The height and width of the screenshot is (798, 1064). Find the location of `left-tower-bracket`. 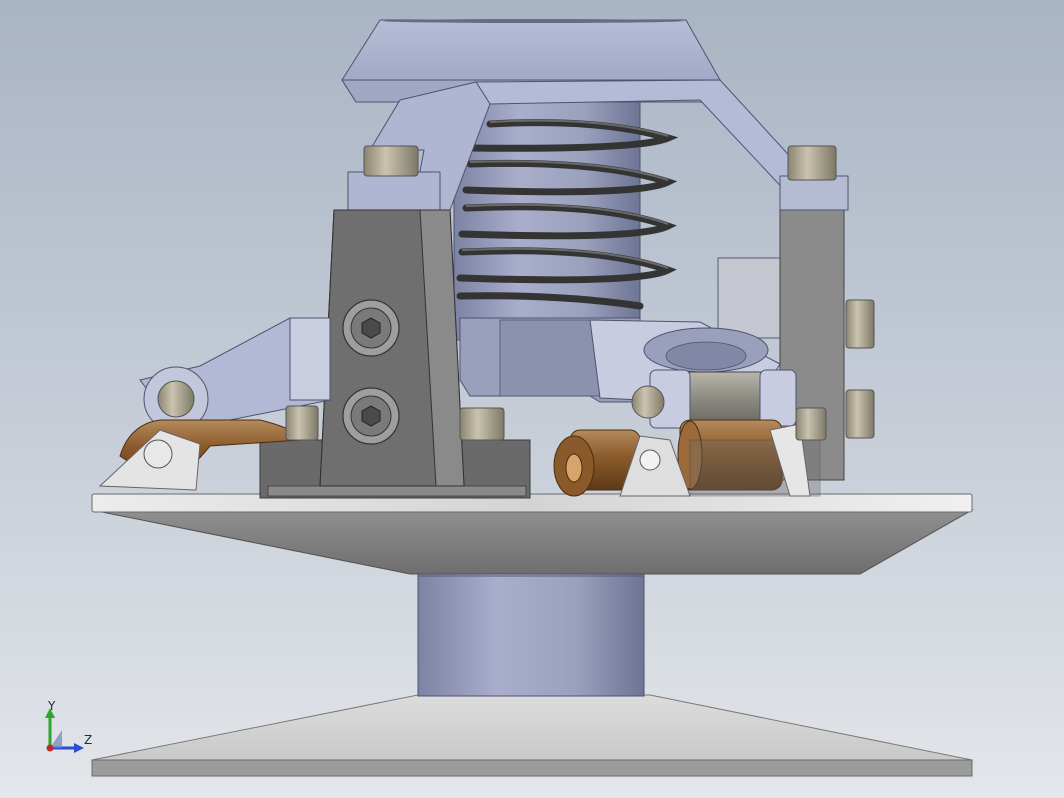

left-tower-bracket is located at coordinates (392, 348).